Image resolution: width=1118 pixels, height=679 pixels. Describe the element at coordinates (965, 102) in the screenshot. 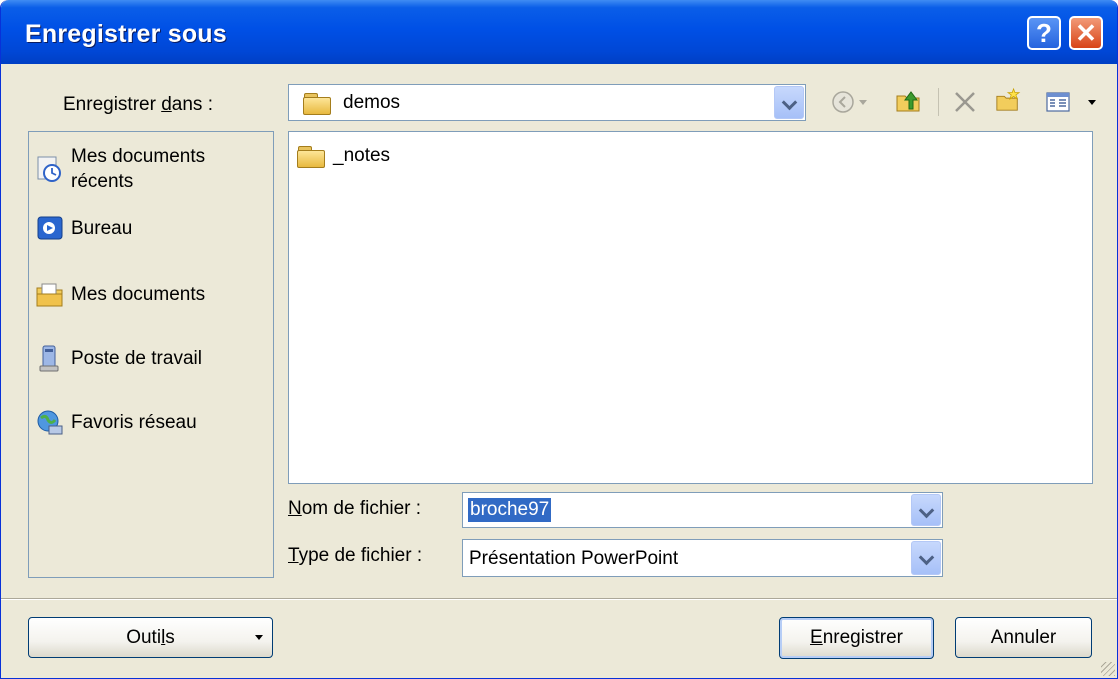

I see `delete-icon` at that location.